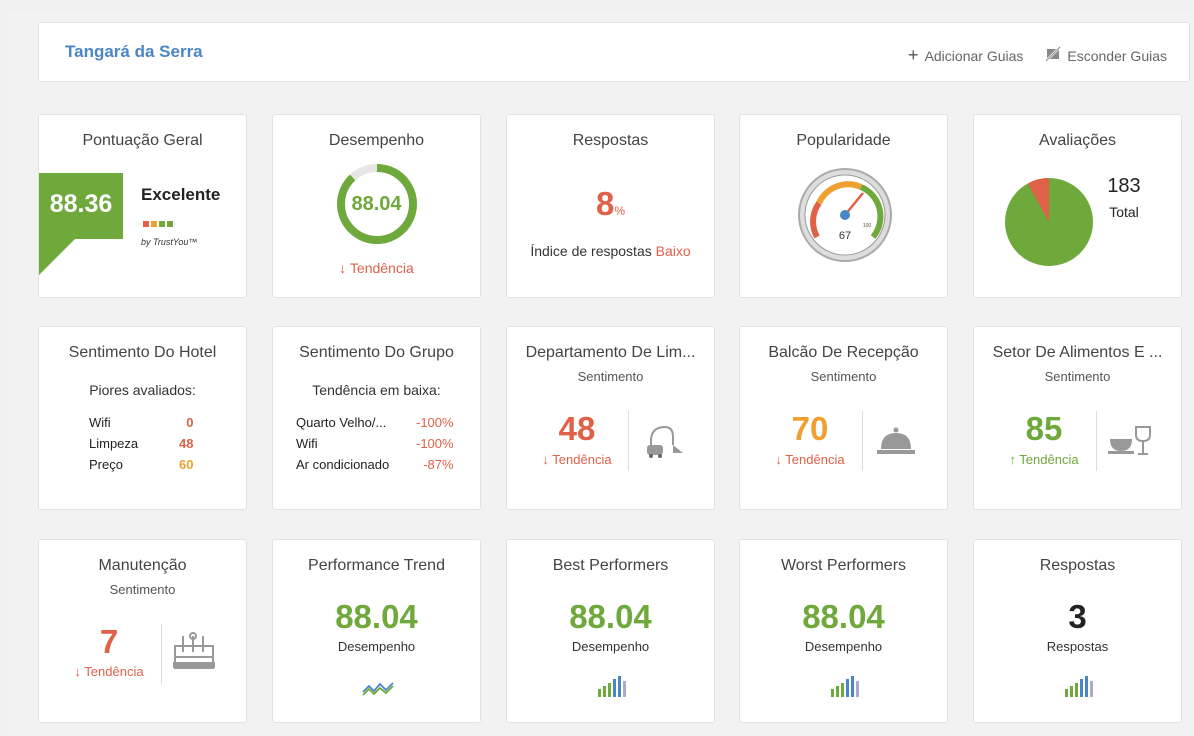 The width and height of the screenshot is (1194, 736). Describe the element at coordinates (181, 194) in the screenshot. I see `score-label: Excelente` at that location.